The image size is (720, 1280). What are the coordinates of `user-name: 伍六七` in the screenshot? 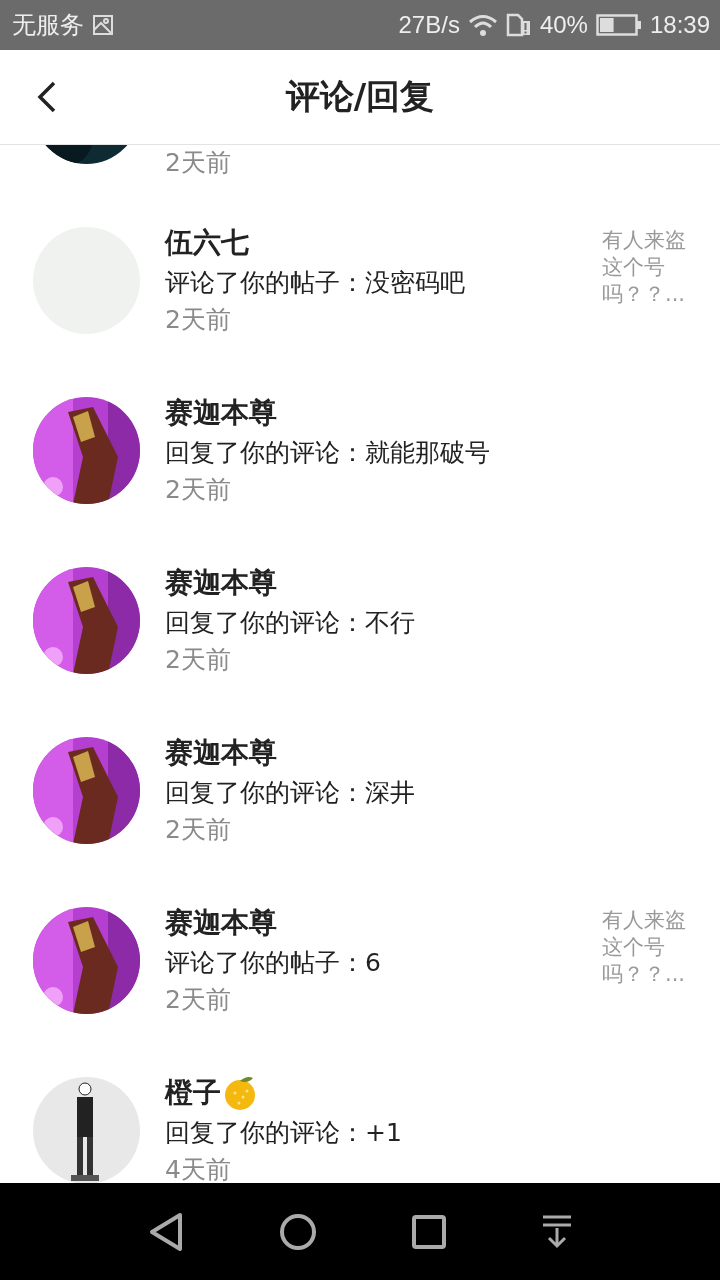 It's located at (207, 243).